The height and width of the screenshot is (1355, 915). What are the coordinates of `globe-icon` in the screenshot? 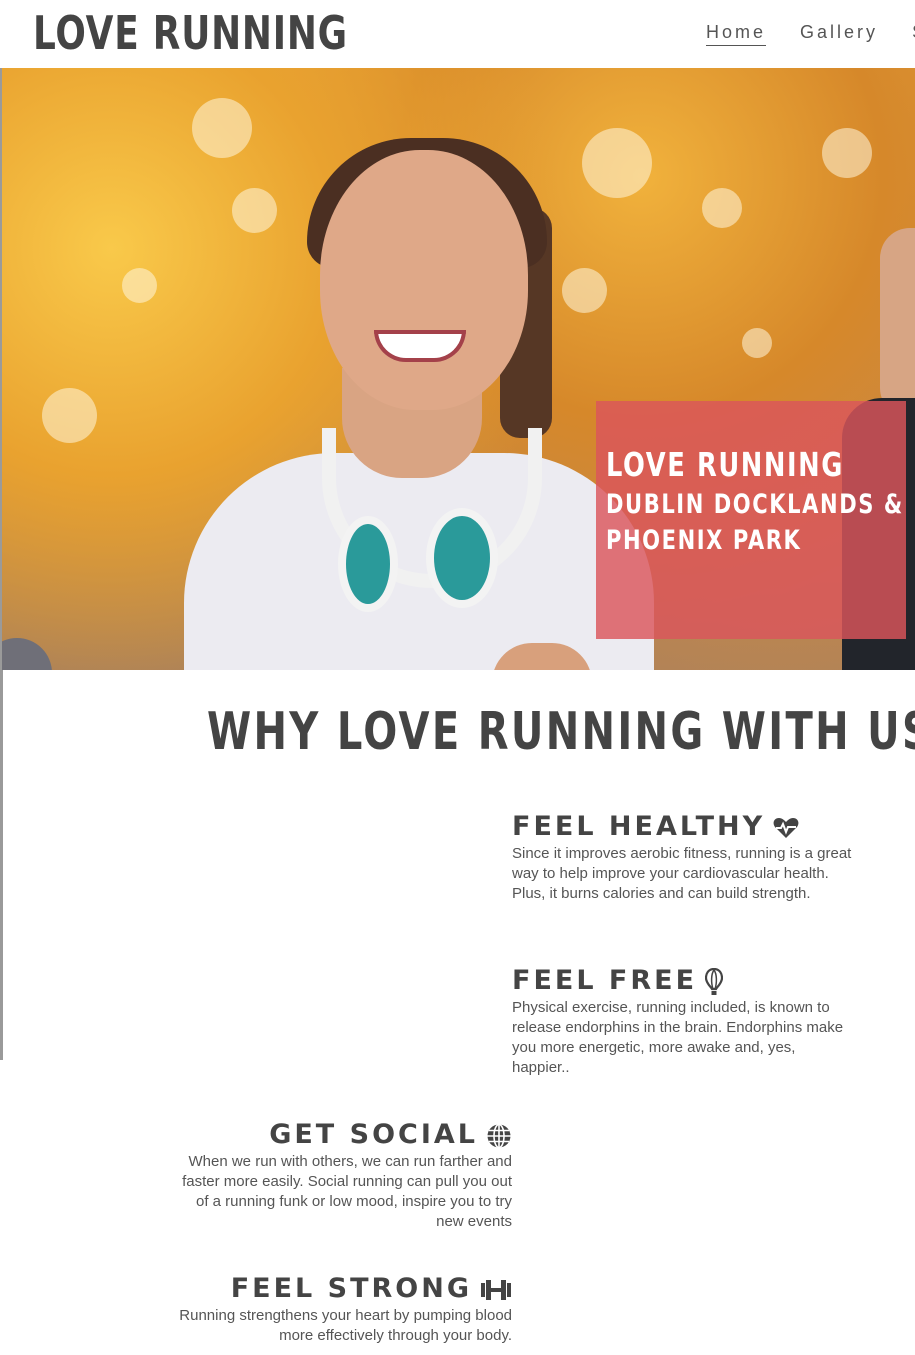 It's located at (499, 1136).